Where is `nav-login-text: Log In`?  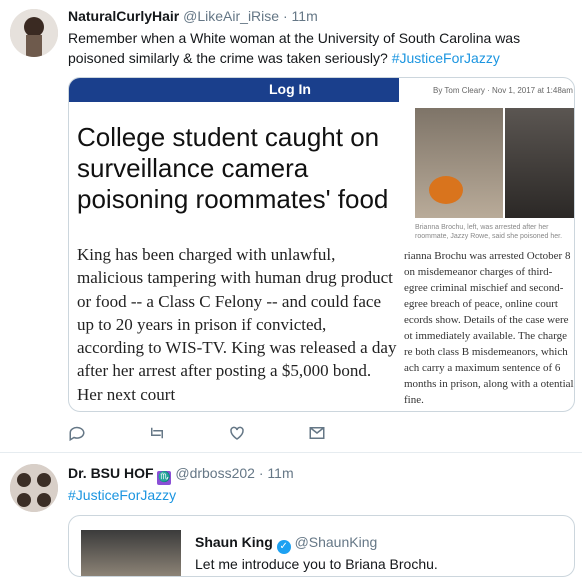 nav-login-text: Log In is located at coordinates (290, 89).